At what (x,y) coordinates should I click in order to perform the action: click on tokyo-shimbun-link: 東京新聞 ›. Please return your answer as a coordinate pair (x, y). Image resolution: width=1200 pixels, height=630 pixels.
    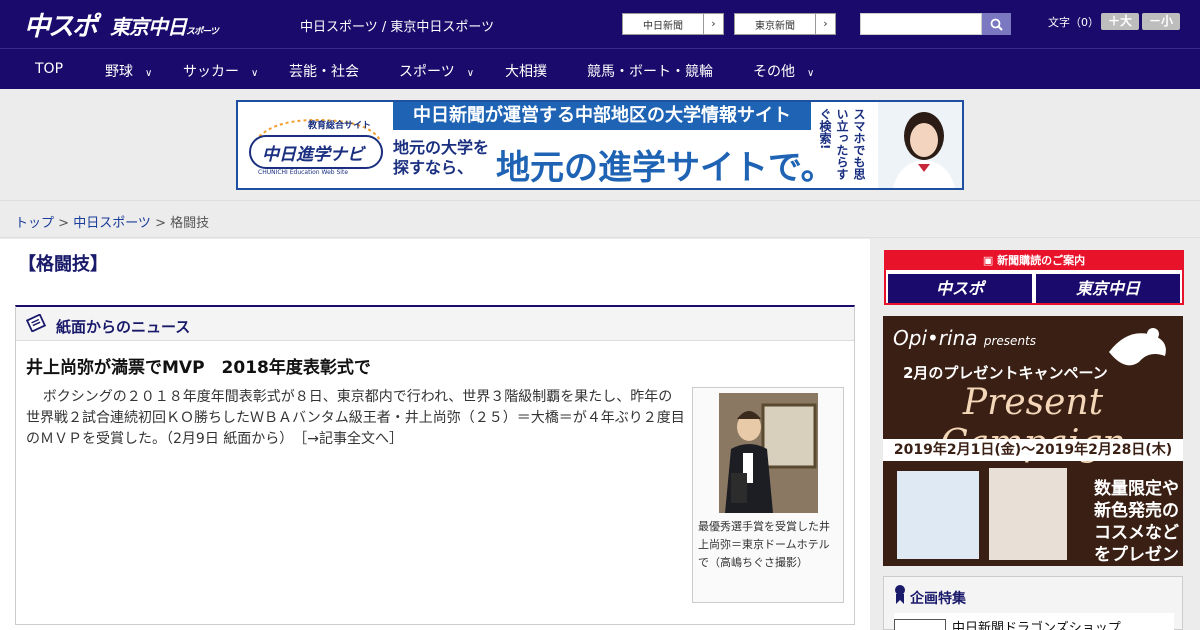
    Looking at the image, I should click on (785, 24).